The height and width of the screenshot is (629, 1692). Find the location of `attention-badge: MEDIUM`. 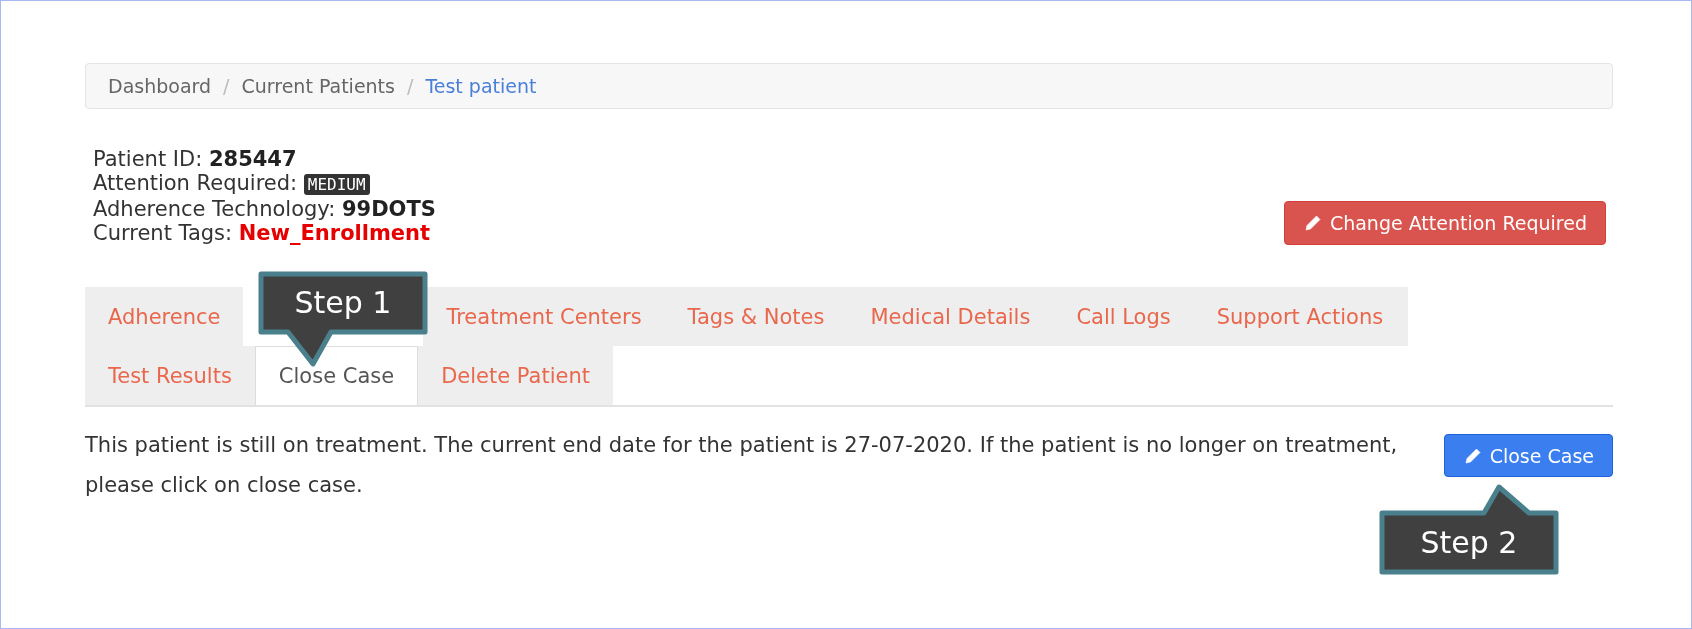

attention-badge: MEDIUM is located at coordinates (336, 184).